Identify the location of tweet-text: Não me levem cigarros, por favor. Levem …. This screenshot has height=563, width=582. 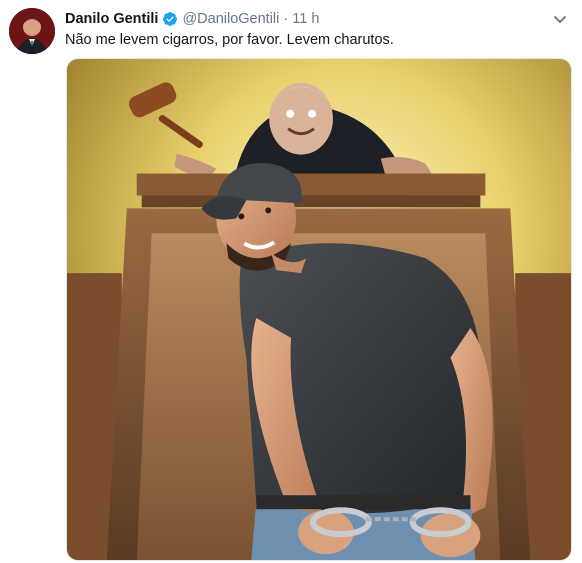
(229, 40).